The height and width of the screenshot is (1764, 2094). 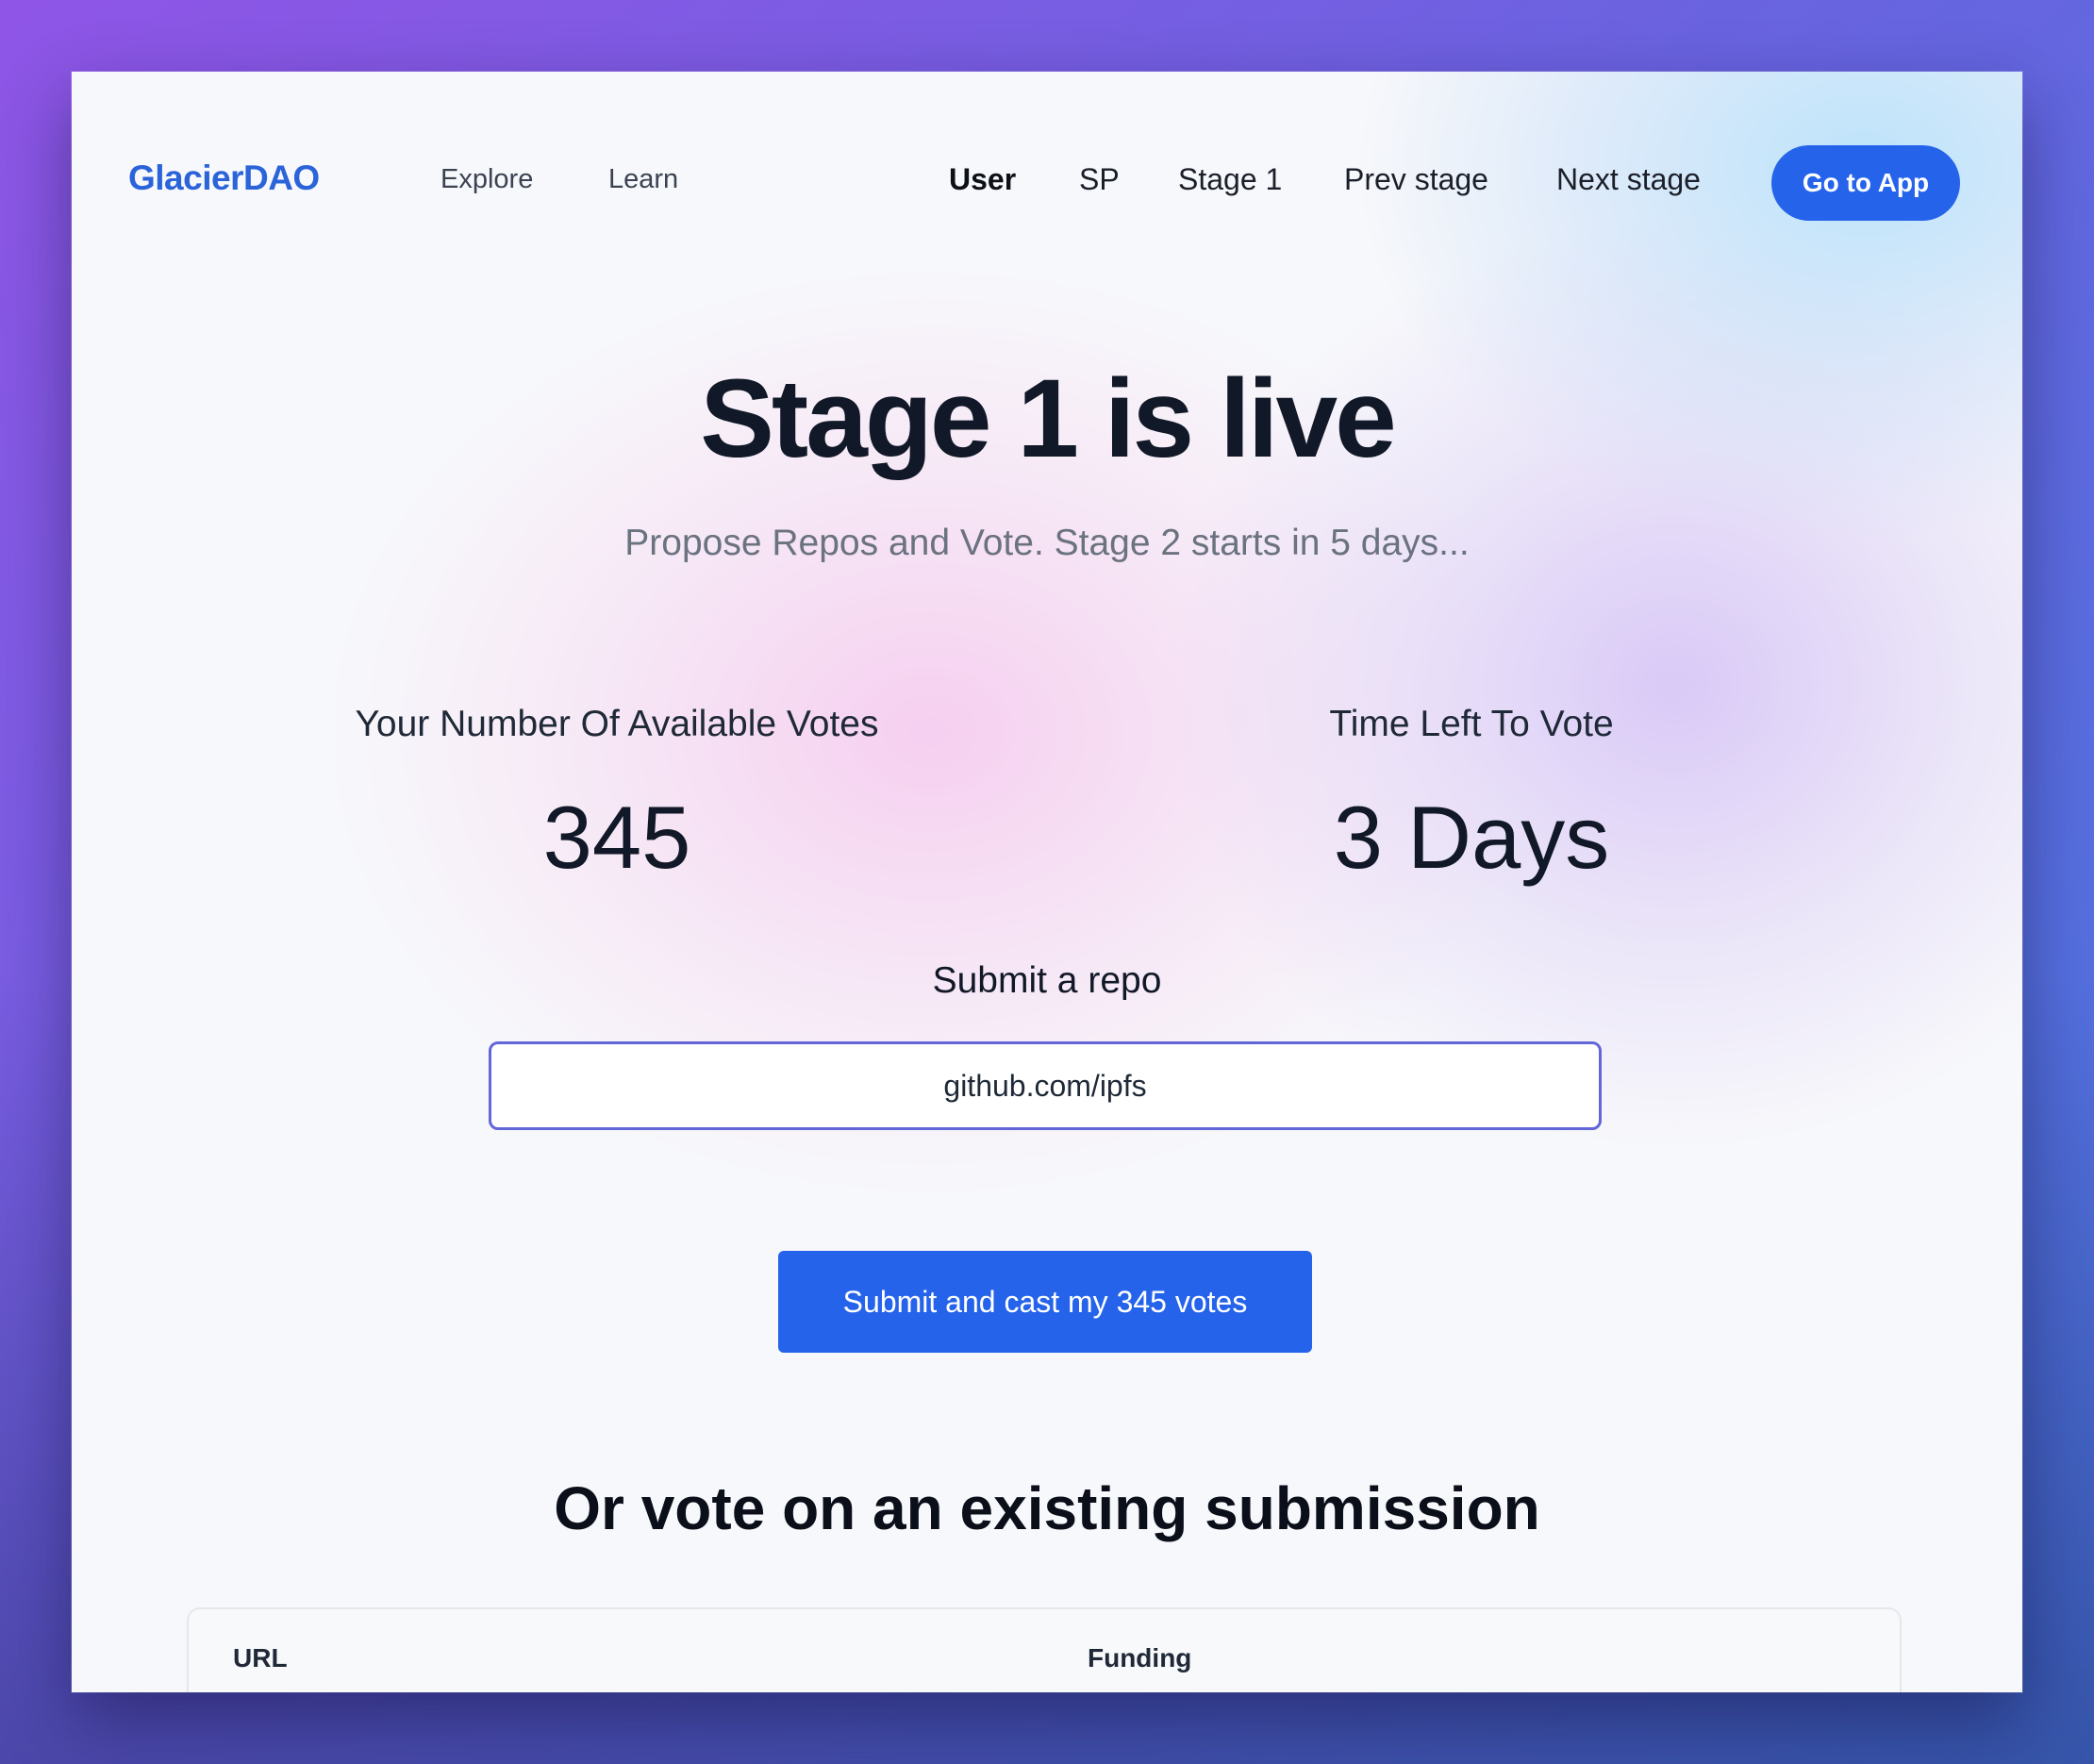 What do you see at coordinates (1045, 1650) in the screenshot?
I see `submissions-table` at bounding box center [1045, 1650].